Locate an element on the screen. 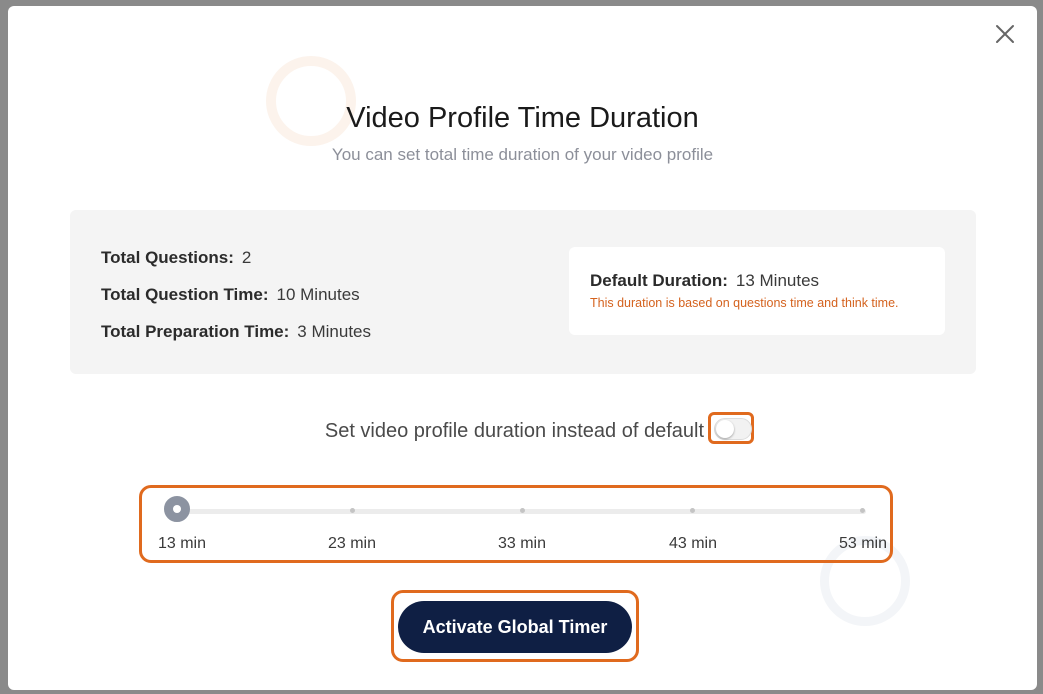  close-icon is located at coordinates (1005, 34).